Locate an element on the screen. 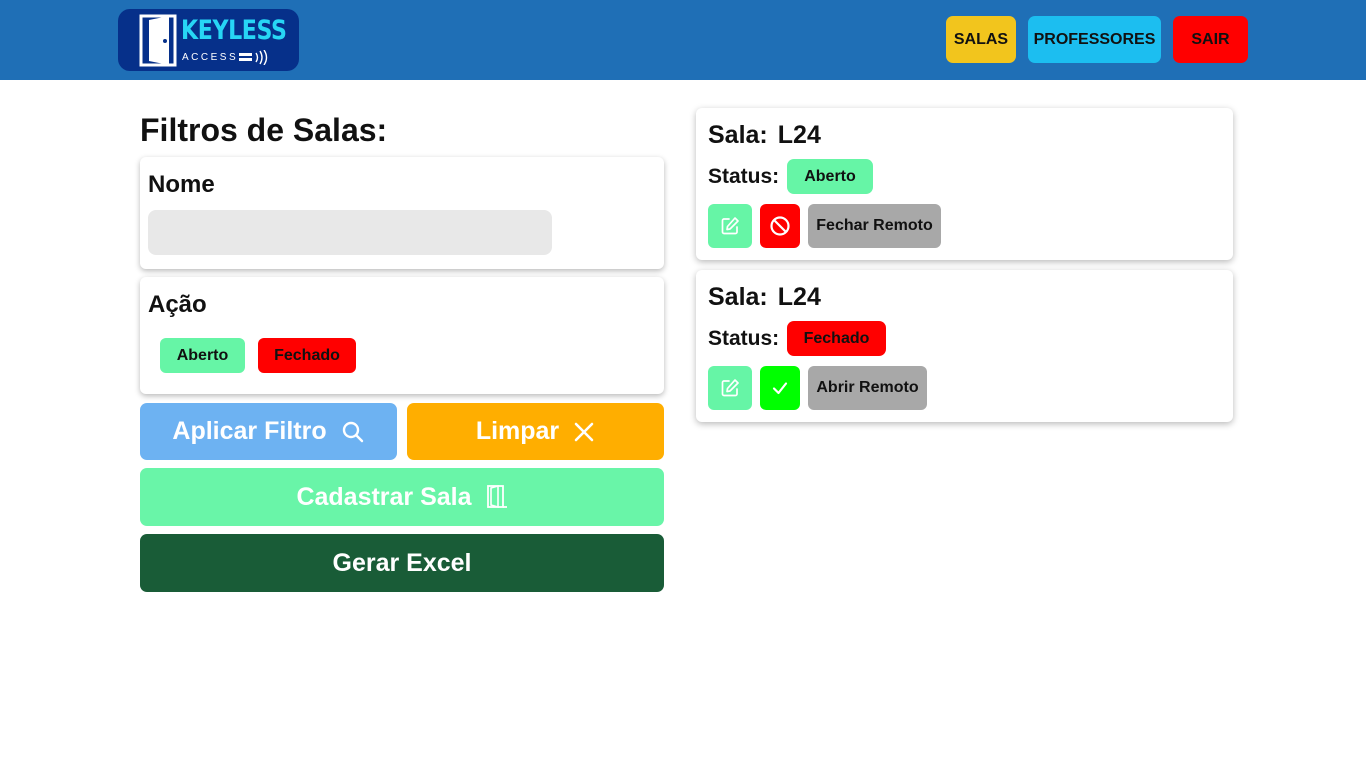  generate-excel-button: Gerar Excel is located at coordinates (402, 563).